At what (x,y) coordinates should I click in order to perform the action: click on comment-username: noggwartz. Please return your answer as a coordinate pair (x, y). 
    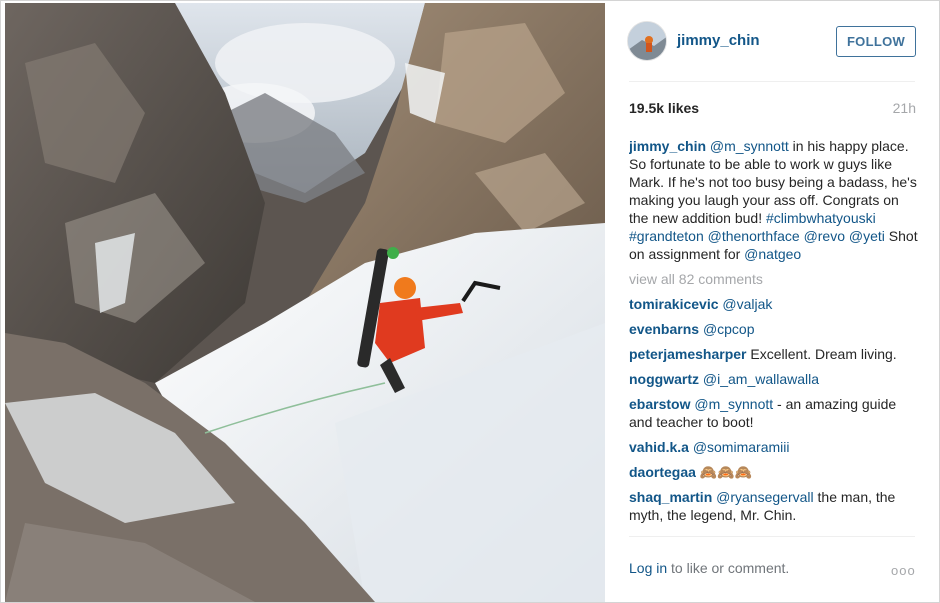
    Looking at the image, I should click on (664, 379).